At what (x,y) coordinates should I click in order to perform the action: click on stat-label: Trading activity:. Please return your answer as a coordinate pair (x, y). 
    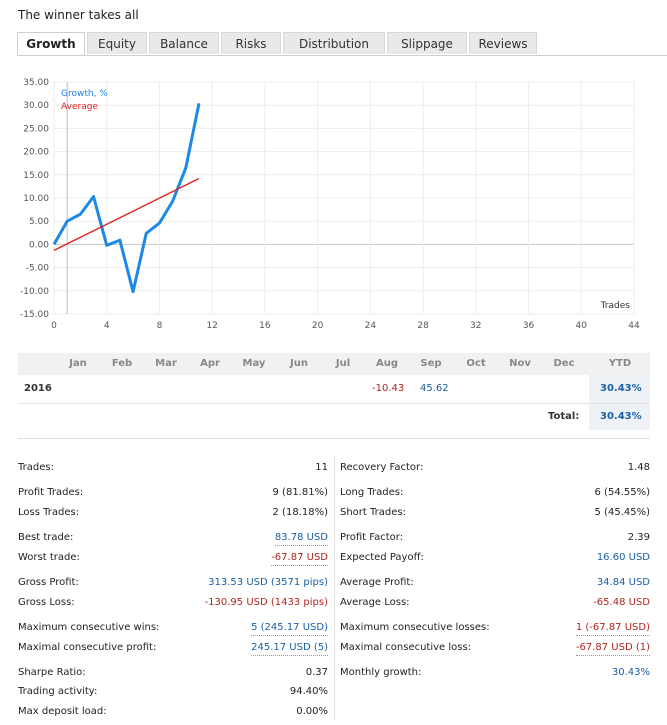
    Looking at the image, I should click on (58, 691).